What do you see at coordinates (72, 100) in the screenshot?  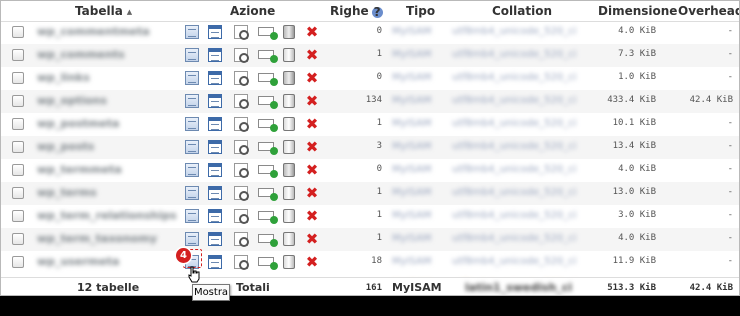 I see `table-name-link: wp_options` at bounding box center [72, 100].